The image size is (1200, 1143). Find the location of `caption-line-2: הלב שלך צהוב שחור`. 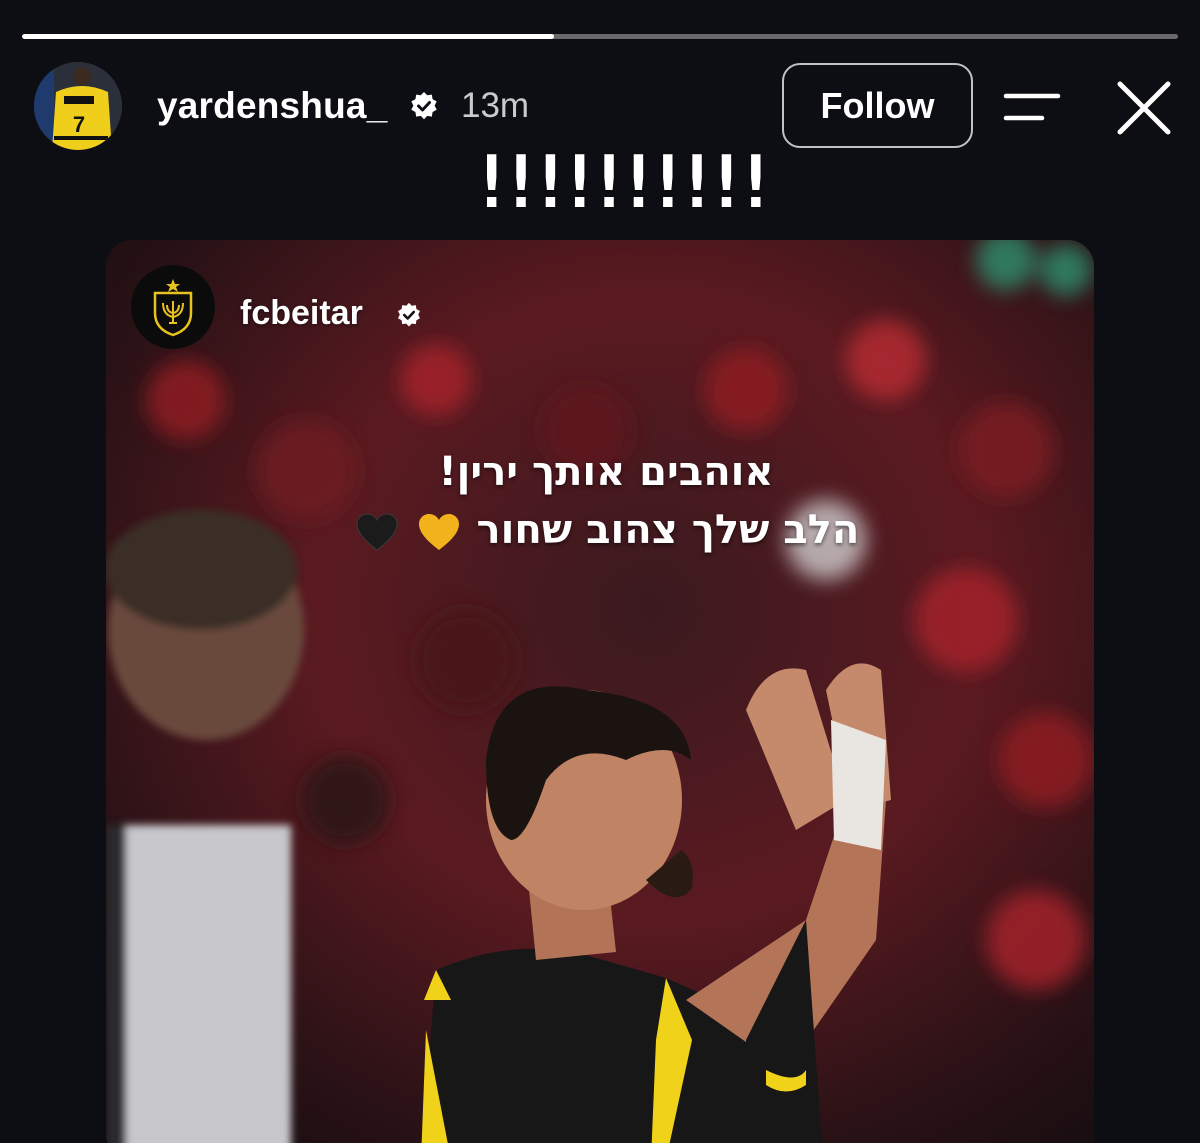

caption-line-2: הלב שלך צהוב שחור is located at coordinates (606, 530).